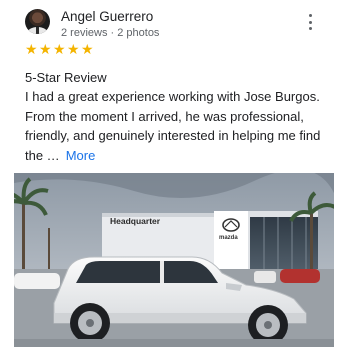  Describe the element at coordinates (37, 30) in the screenshot. I see `avatar-tie` at that location.